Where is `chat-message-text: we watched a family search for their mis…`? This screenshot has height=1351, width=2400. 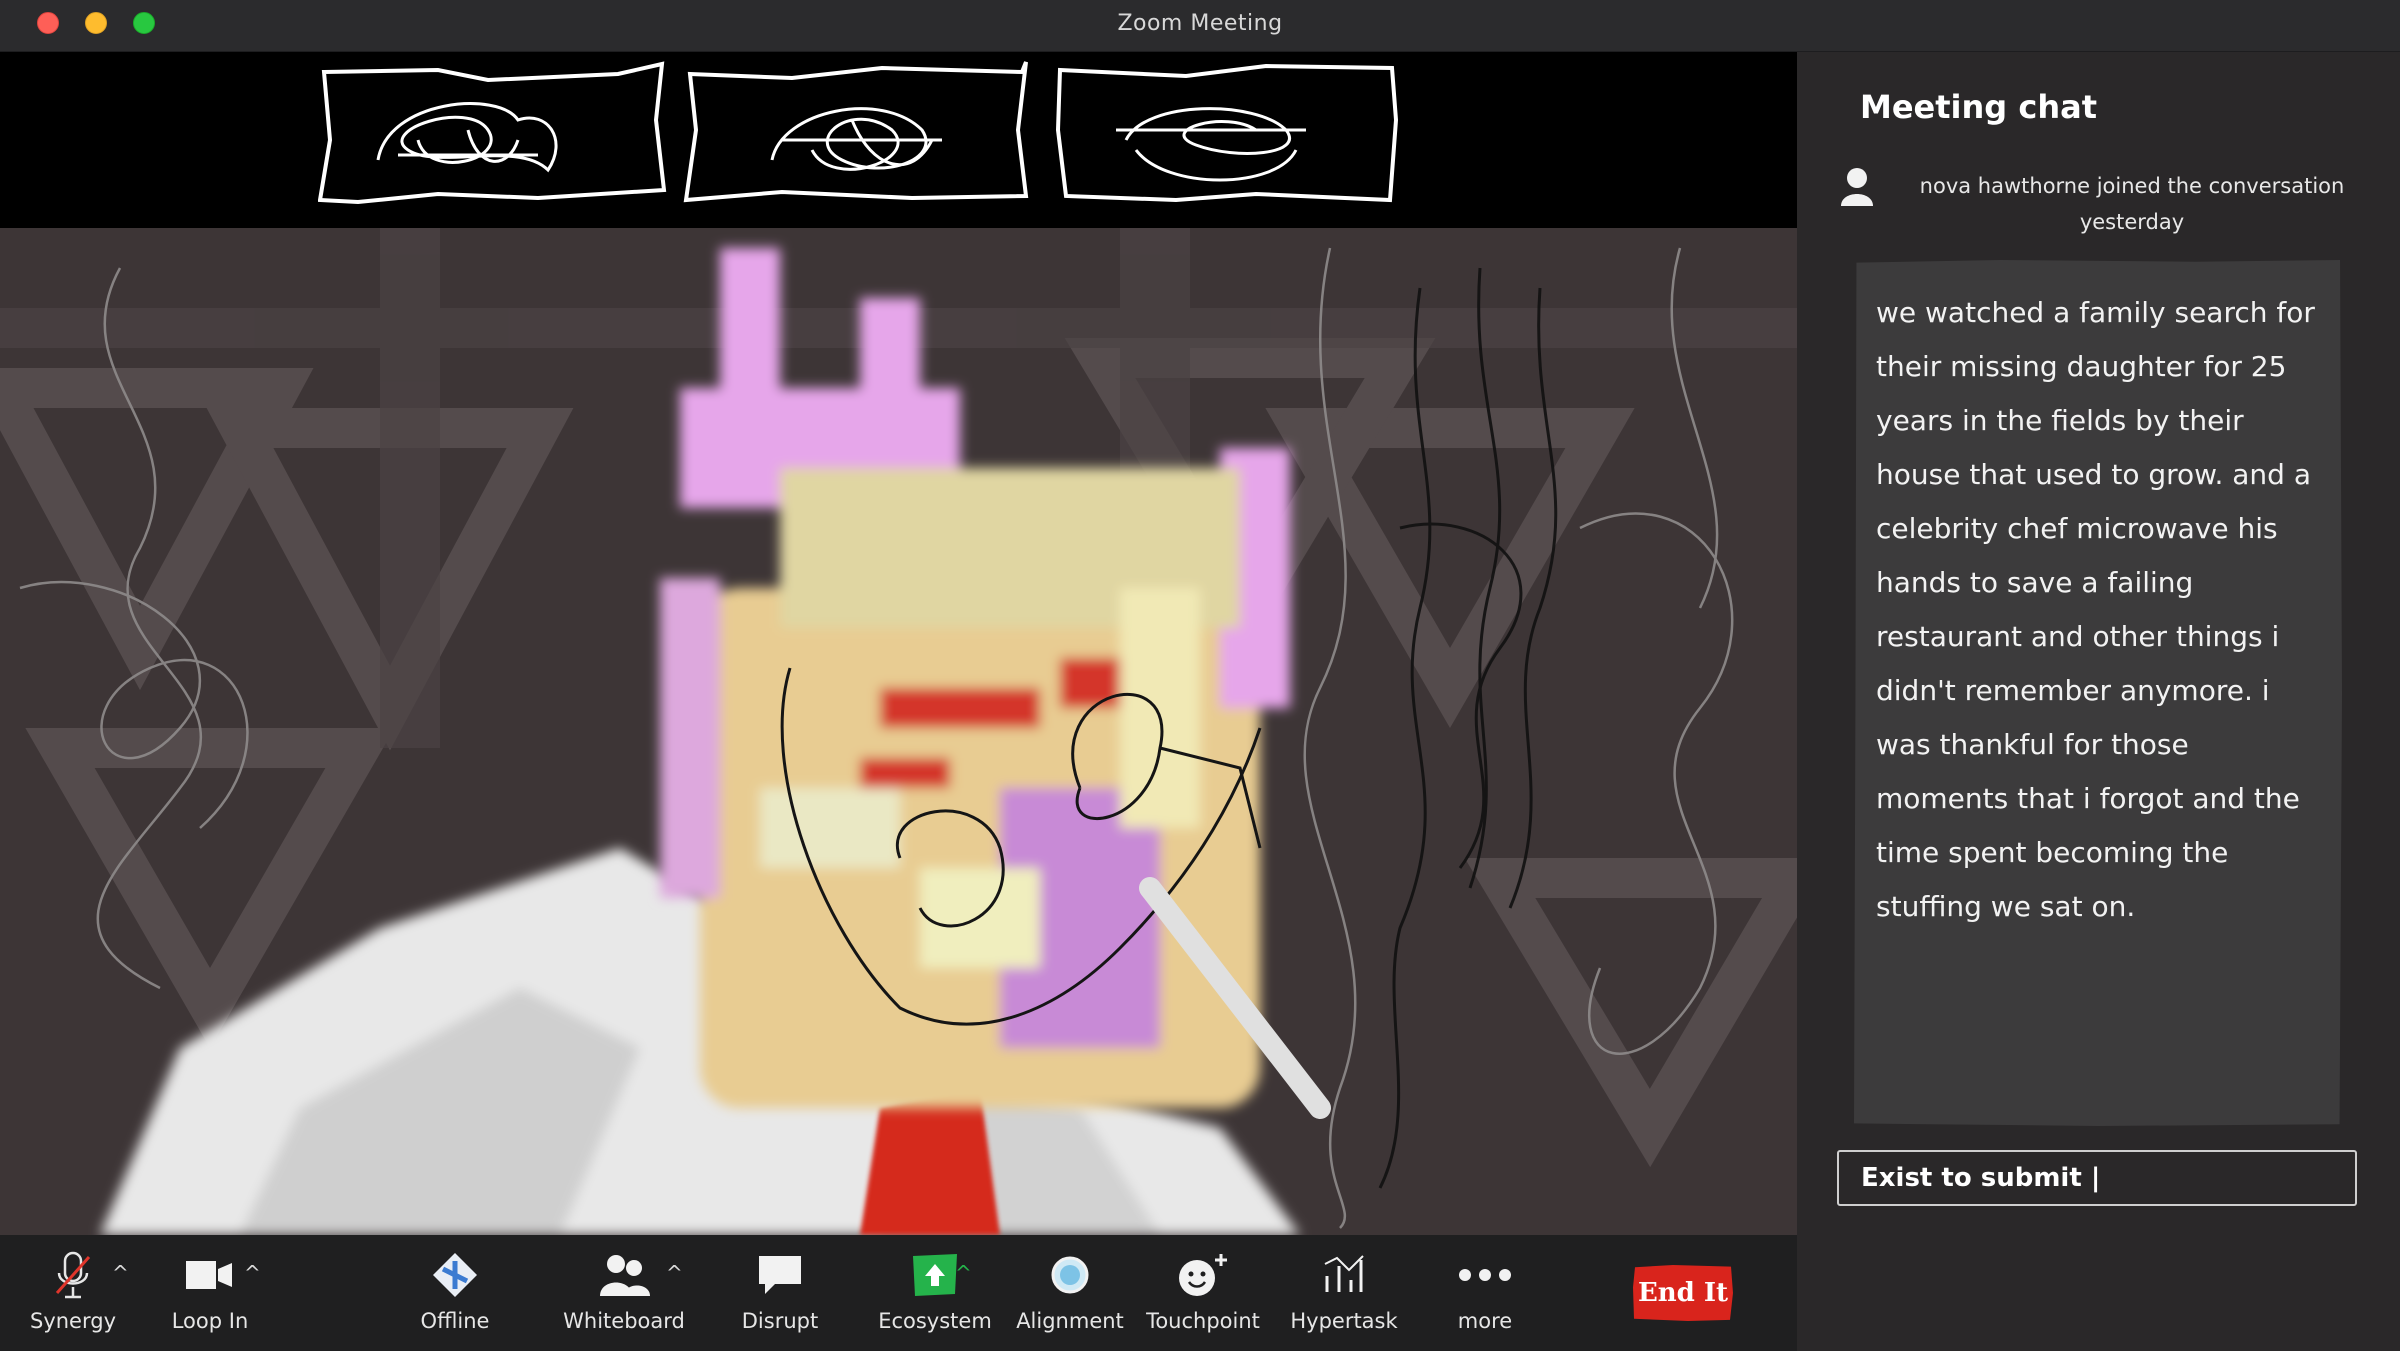 chat-message-text: we watched a family search for their mis… is located at coordinates (2095, 609).